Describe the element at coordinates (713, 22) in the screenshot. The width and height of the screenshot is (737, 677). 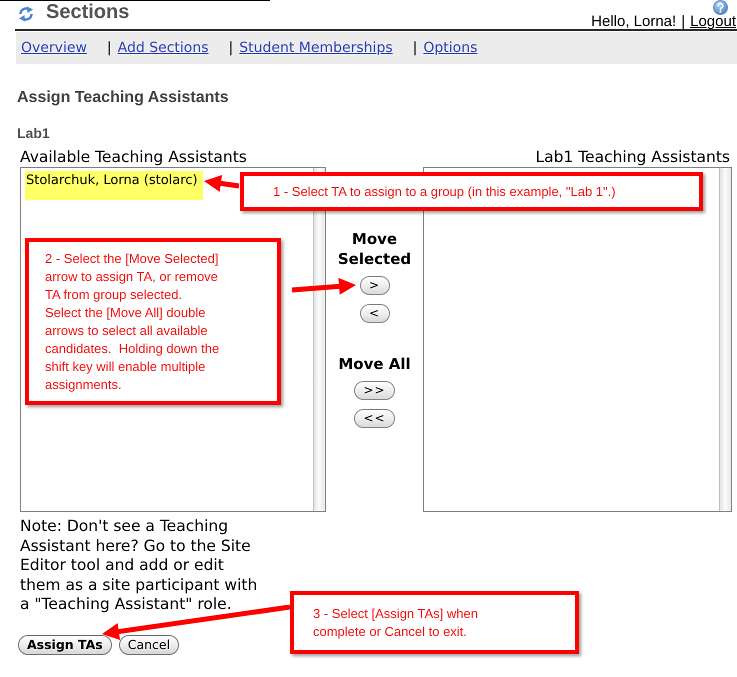
I see `logout-link: Logout` at that location.